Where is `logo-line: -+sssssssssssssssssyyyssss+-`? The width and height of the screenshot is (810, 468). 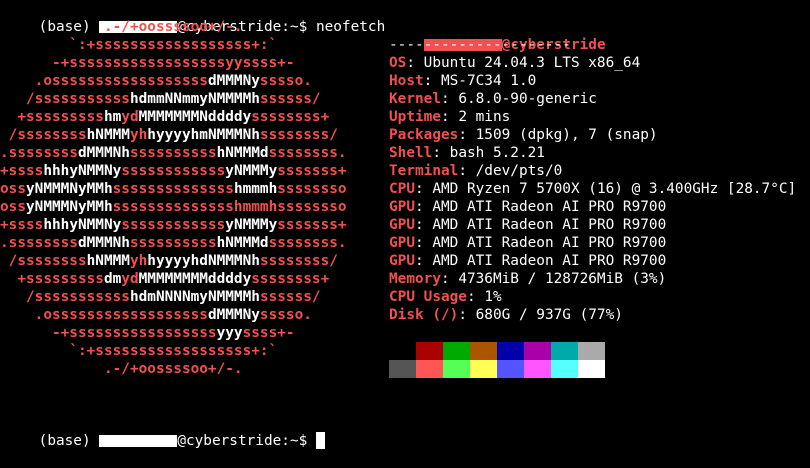
logo-line: -+sssssssssssssssssyyyssss+- is located at coordinates (147, 333).